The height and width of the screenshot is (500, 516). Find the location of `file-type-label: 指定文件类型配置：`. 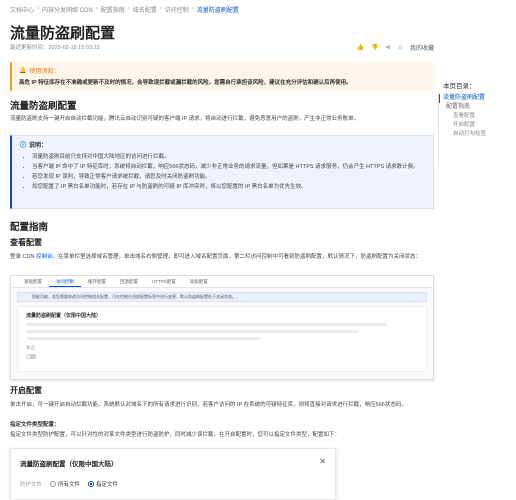

file-type-label: 指定文件类型配置： is located at coordinates (35, 425).